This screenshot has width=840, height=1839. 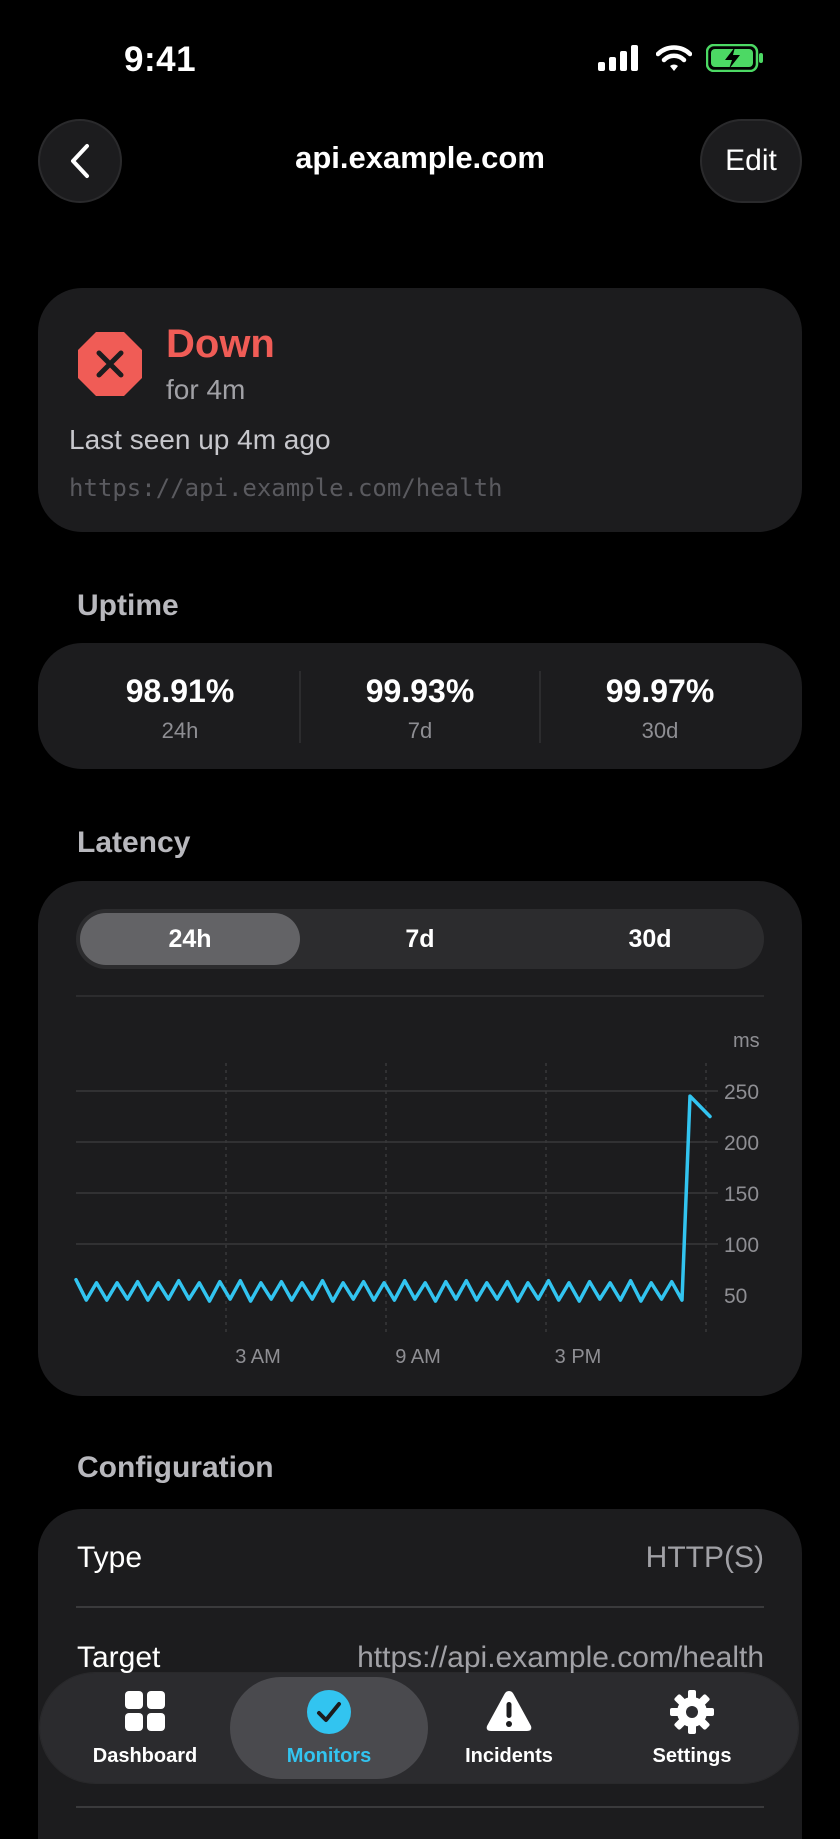 What do you see at coordinates (741, 1092) in the screenshot?
I see `y-tick-label: 250` at bounding box center [741, 1092].